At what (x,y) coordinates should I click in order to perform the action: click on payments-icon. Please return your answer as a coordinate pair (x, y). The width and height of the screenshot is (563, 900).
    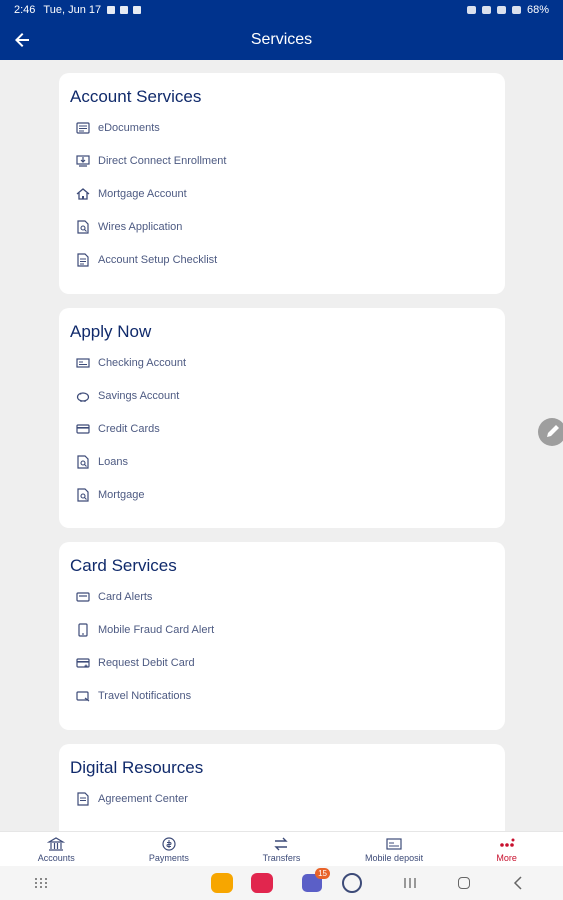
    Looking at the image, I should click on (169, 843).